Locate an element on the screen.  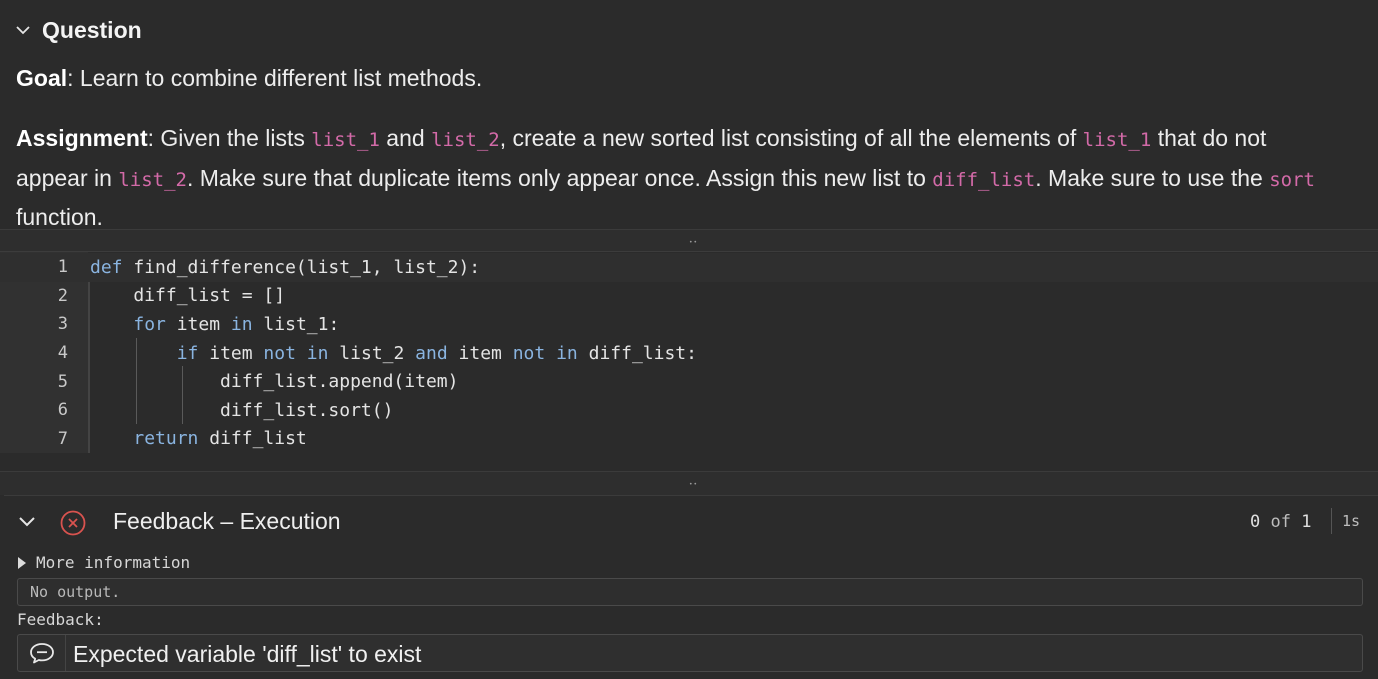
code-line: 7 return diff_list is located at coordinates (689, 439).